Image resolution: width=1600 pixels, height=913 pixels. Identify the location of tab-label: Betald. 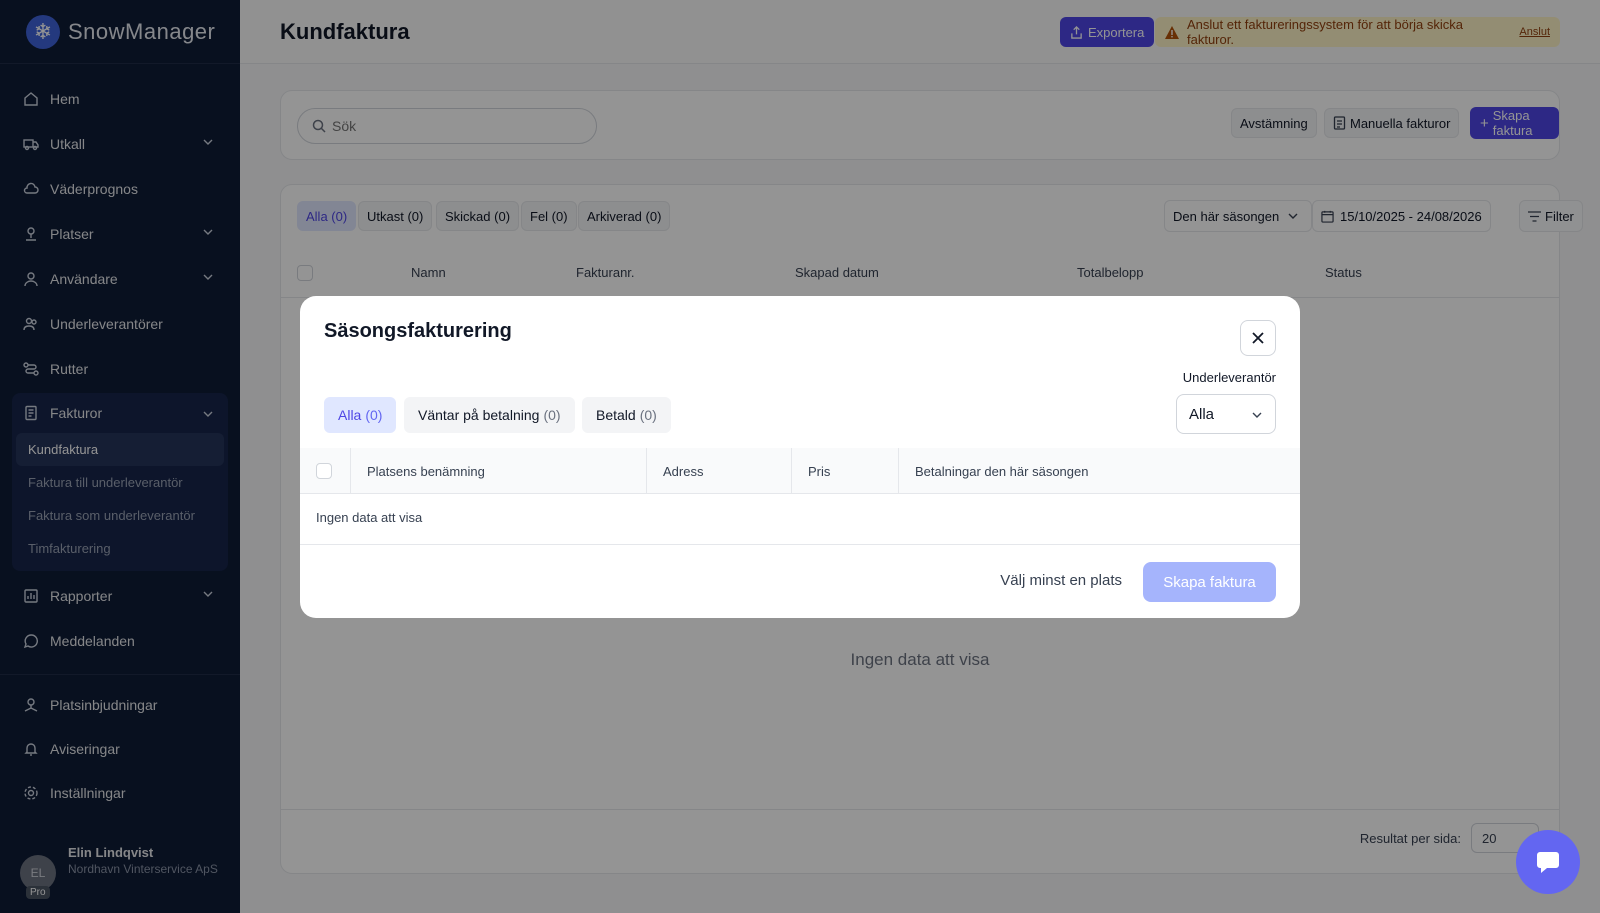
(616, 415).